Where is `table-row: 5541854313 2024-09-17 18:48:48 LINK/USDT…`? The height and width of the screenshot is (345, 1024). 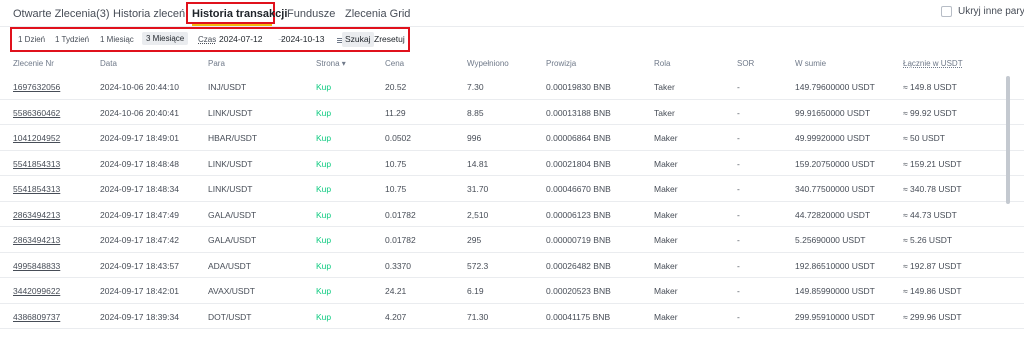 table-row: 5541854313 2024-09-17 18:48:48 LINK/USDT… is located at coordinates (512, 163).